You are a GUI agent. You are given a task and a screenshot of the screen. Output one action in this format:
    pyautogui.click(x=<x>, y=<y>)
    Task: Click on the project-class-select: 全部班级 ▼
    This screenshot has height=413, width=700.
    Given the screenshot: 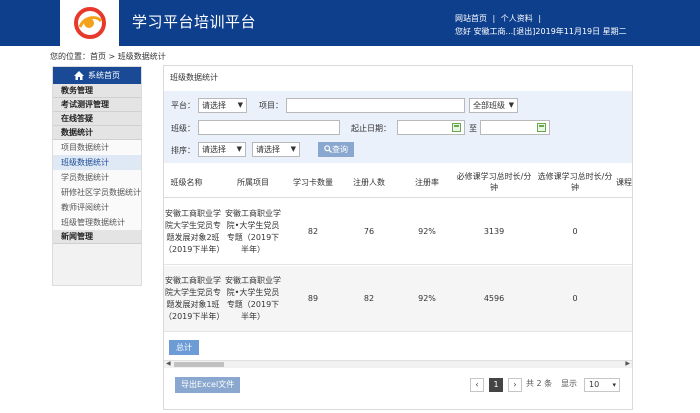 What is the action you would take?
    pyautogui.click(x=493, y=105)
    